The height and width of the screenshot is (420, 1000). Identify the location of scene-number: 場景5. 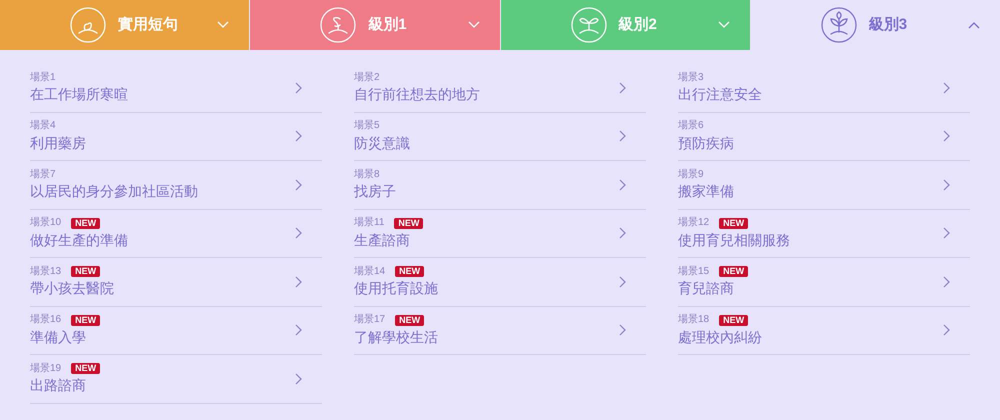
(367, 126).